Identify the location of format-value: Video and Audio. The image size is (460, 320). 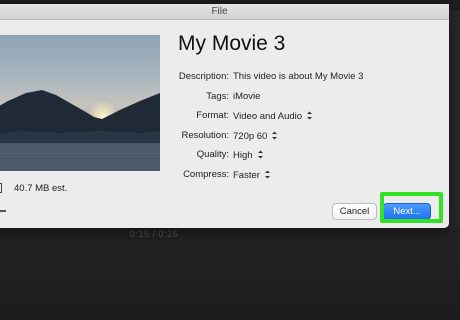
(268, 116).